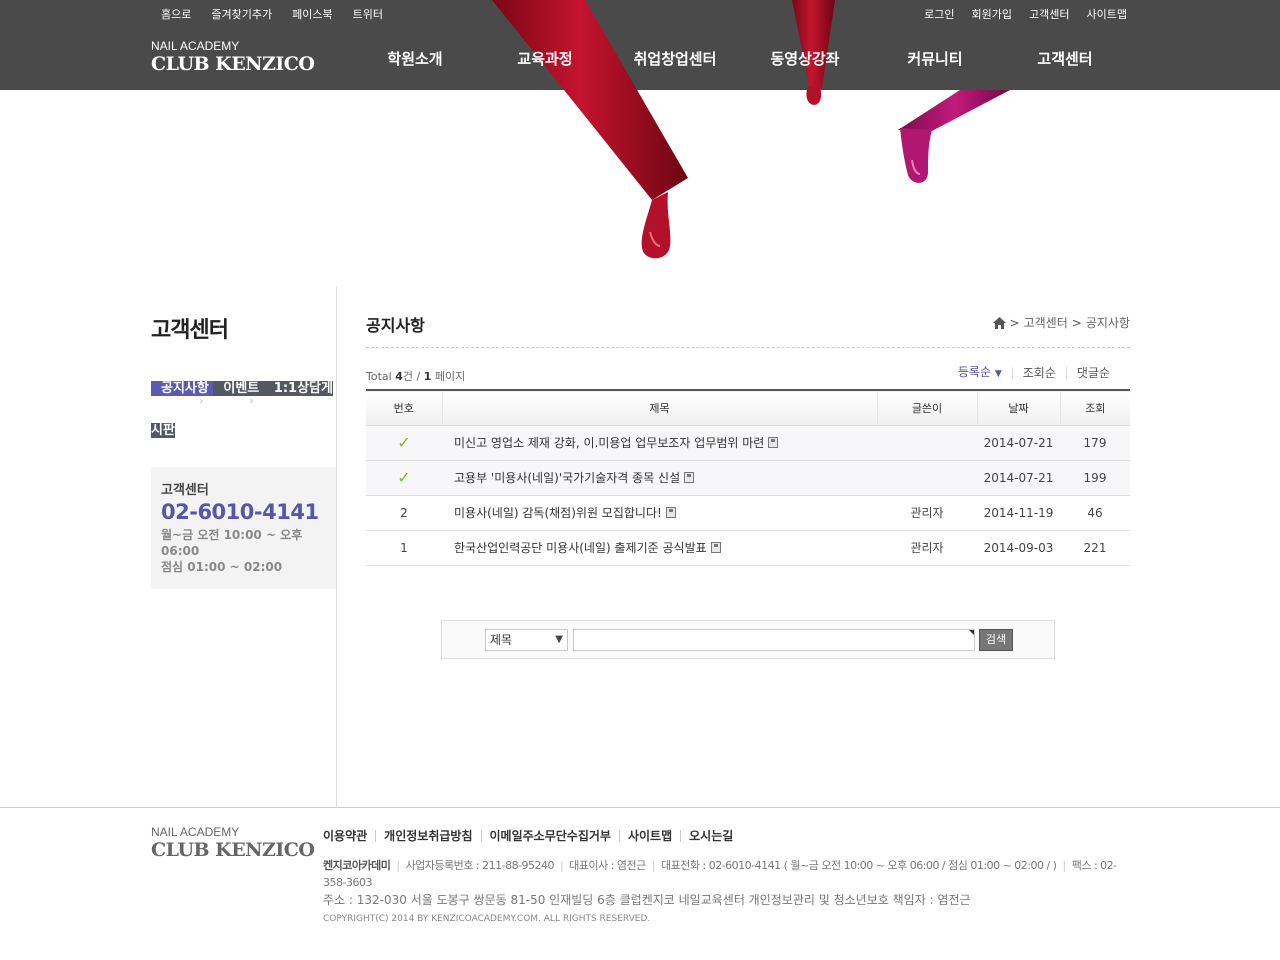 This screenshot has height=960, width=1280. Describe the element at coordinates (992, 14) in the screenshot. I see `join-link: 회원가입` at that location.